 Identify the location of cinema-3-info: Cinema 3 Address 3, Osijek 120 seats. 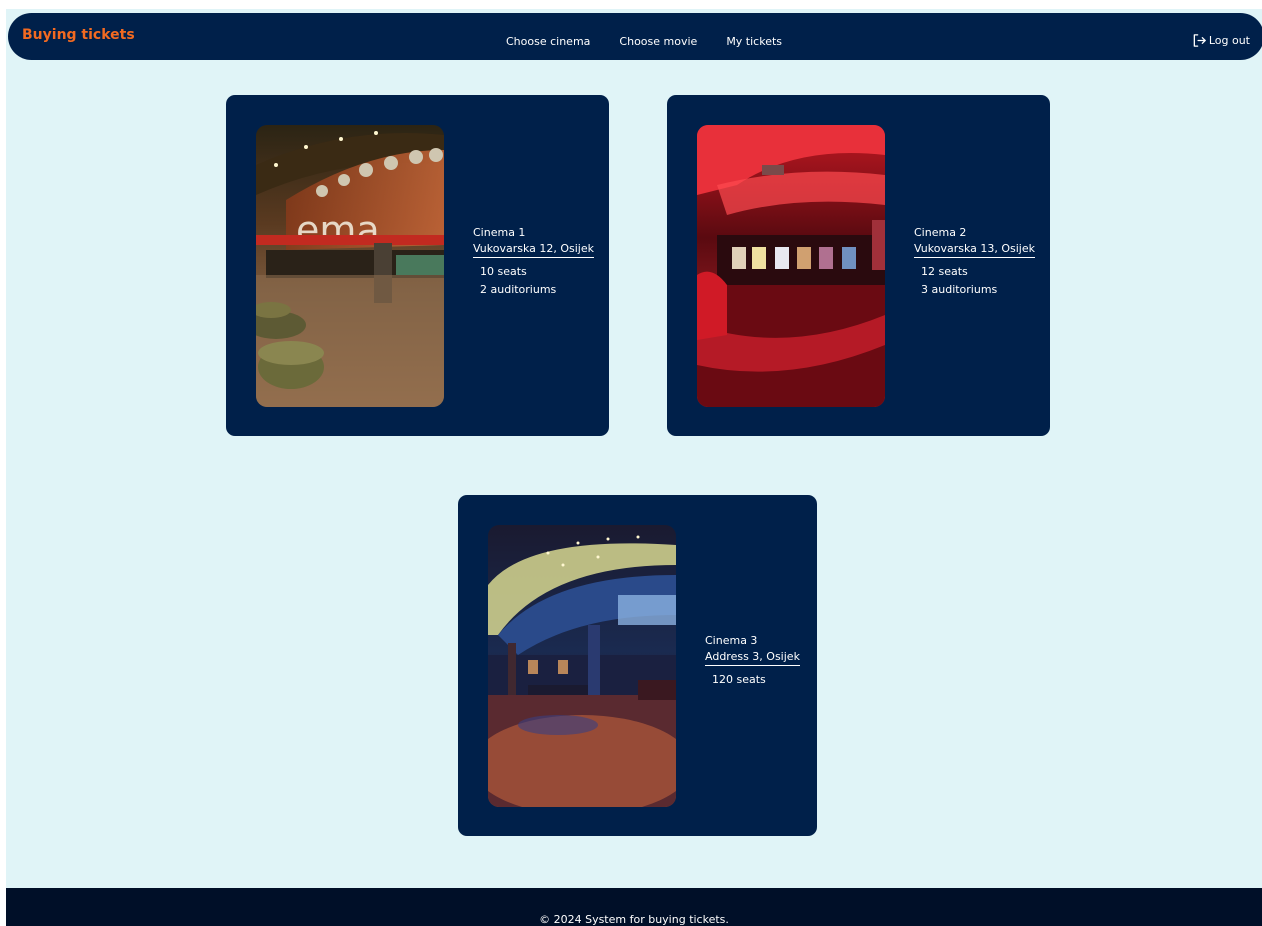
(752, 661).